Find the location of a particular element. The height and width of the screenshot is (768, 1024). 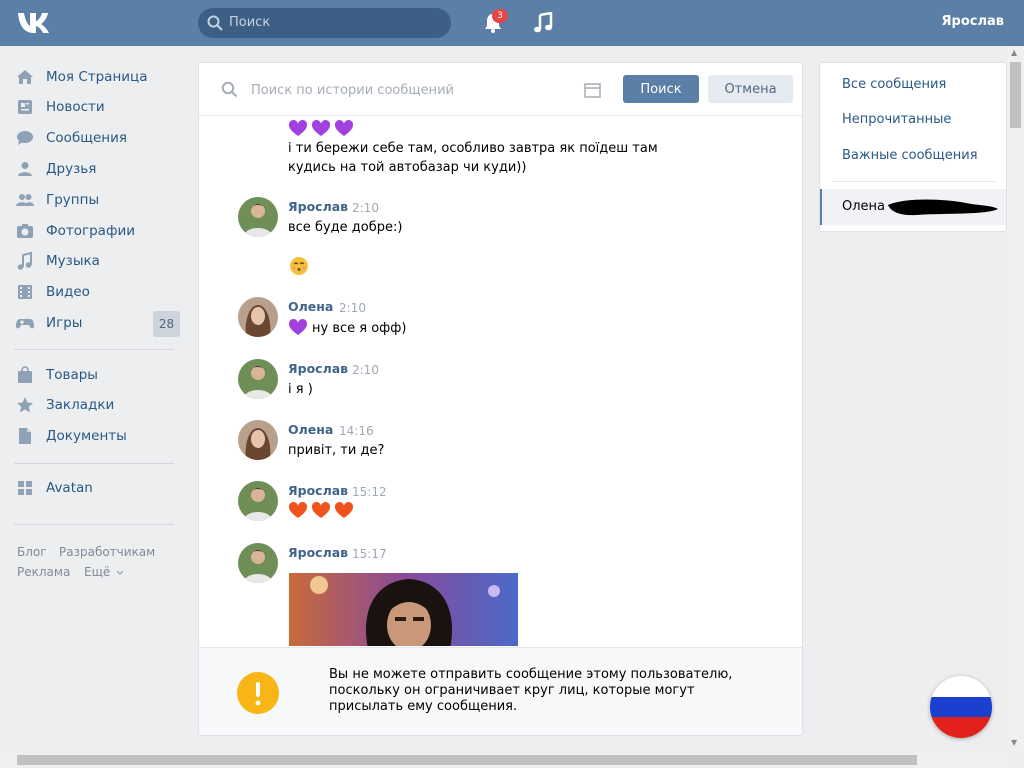

horizontal-scroll-thumb is located at coordinates (467, 760).